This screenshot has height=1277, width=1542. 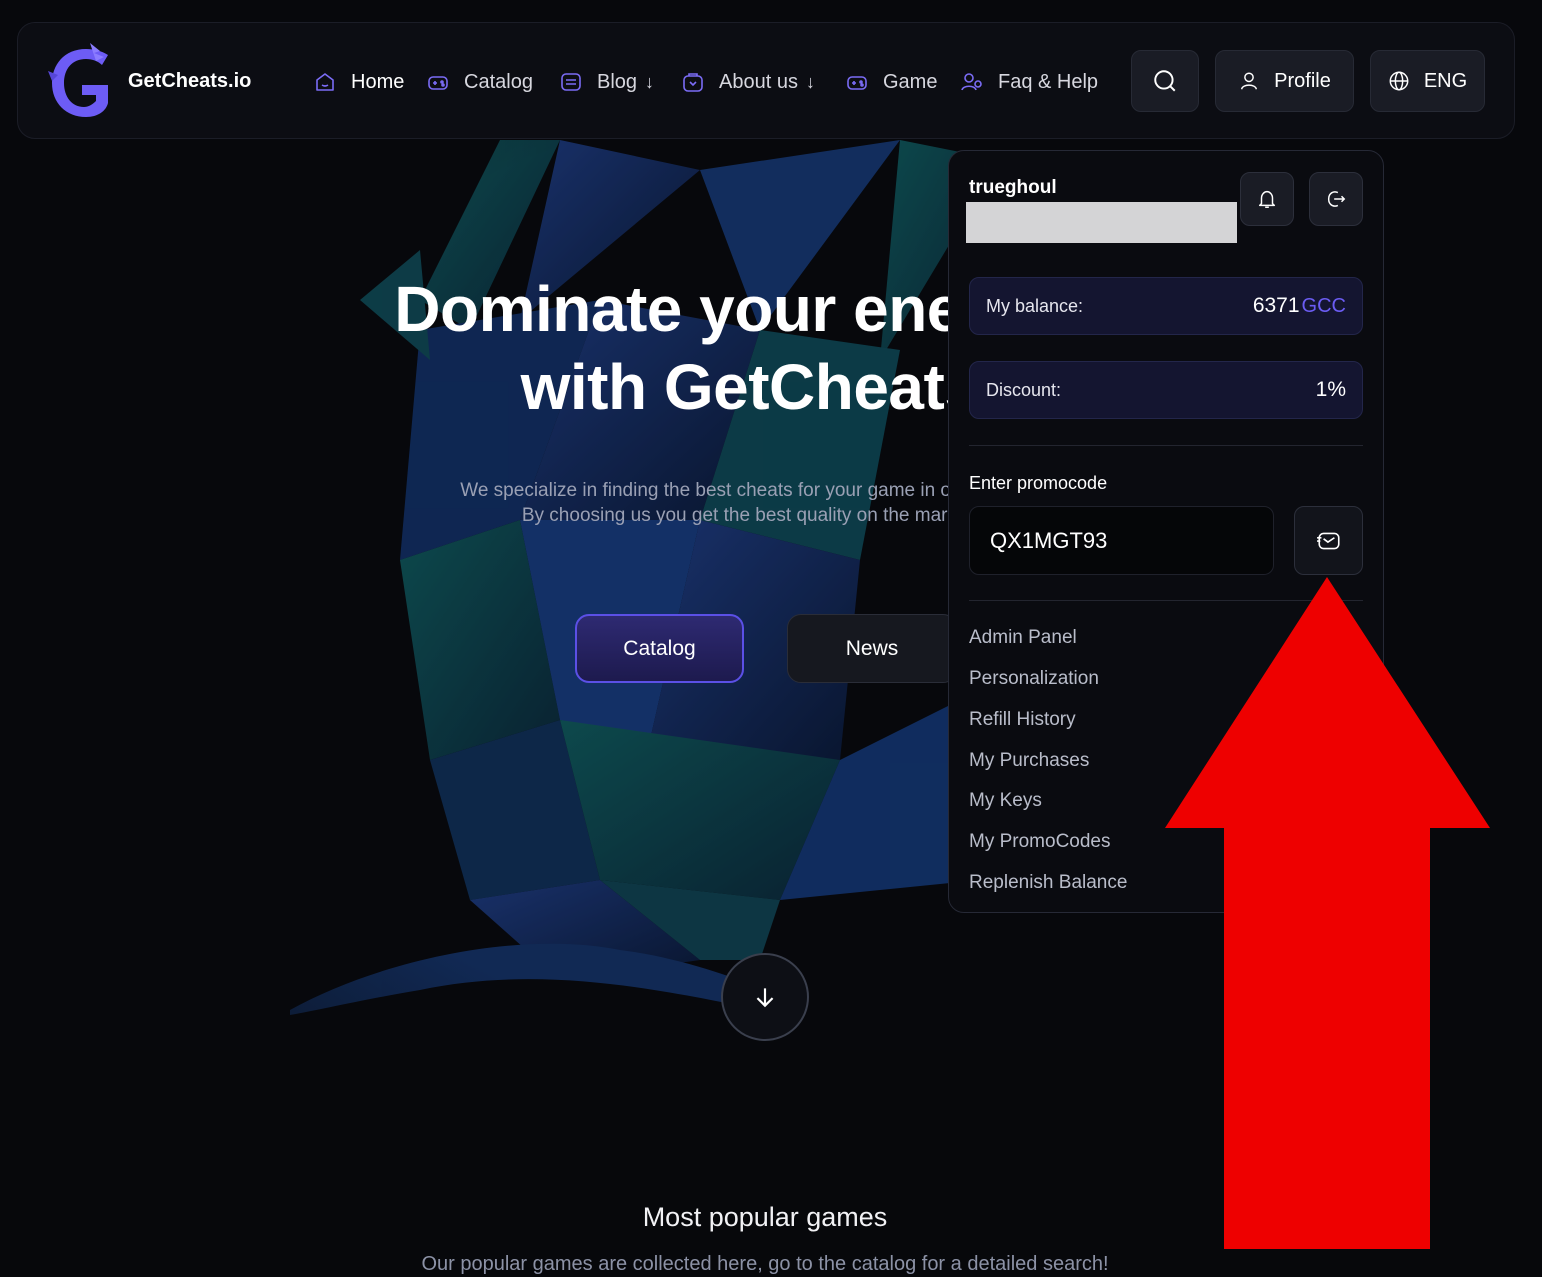 What do you see at coordinates (1040, 842) in the screenshot?
I see `menu-my-promocodes: My PromoCodes` at bounding box center [1040, 842].